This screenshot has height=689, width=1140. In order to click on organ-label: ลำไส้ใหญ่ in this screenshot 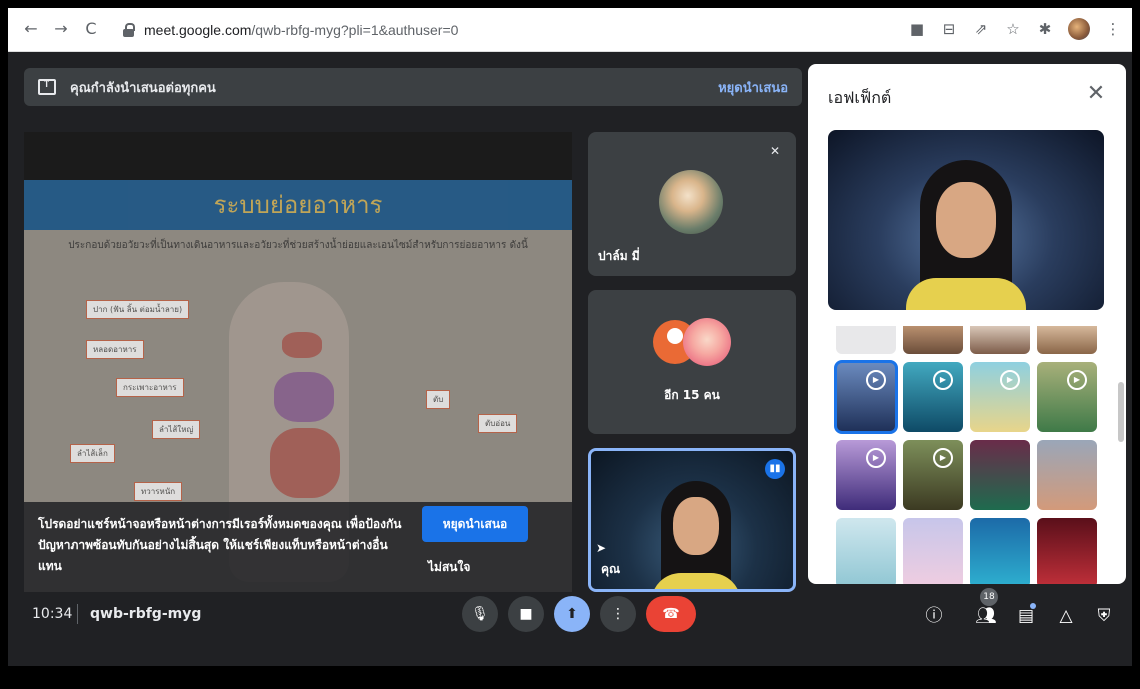, I will do `click(176, 429)`.